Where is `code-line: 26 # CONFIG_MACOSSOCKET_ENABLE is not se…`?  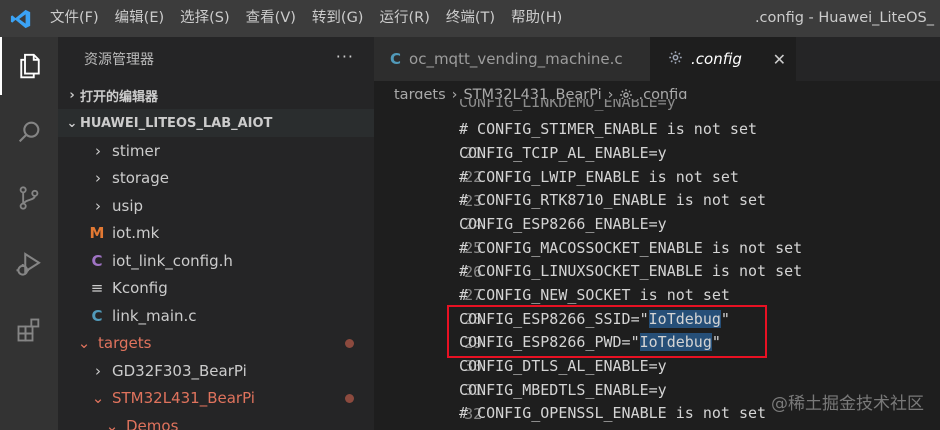
code-line: 26 # CONFIG_MACOSSOCKET_ENABLE is not se… is located at coordinates (657, 259).